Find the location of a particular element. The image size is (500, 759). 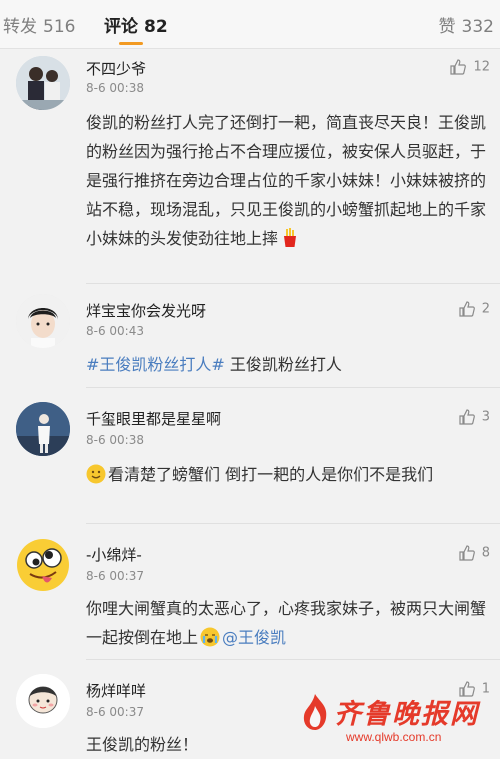

like-count: 2 is located at coordinates (485, 309).